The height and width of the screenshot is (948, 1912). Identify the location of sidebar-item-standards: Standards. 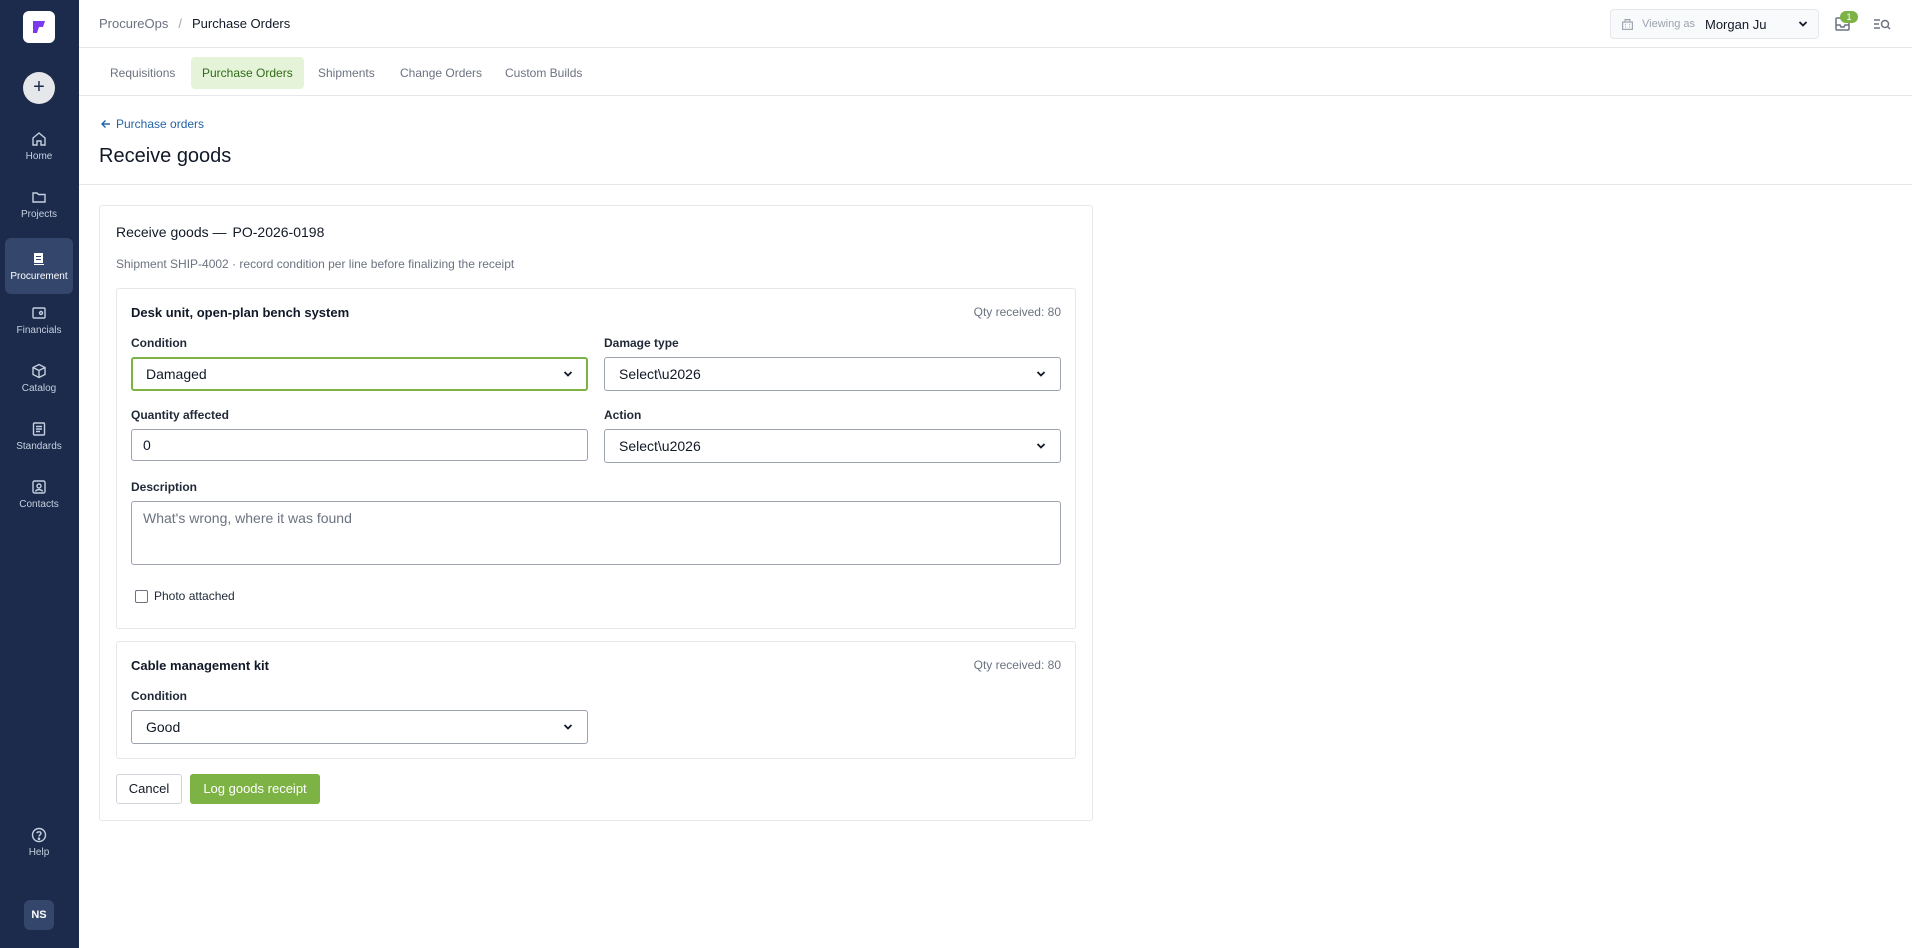
(39, 436).